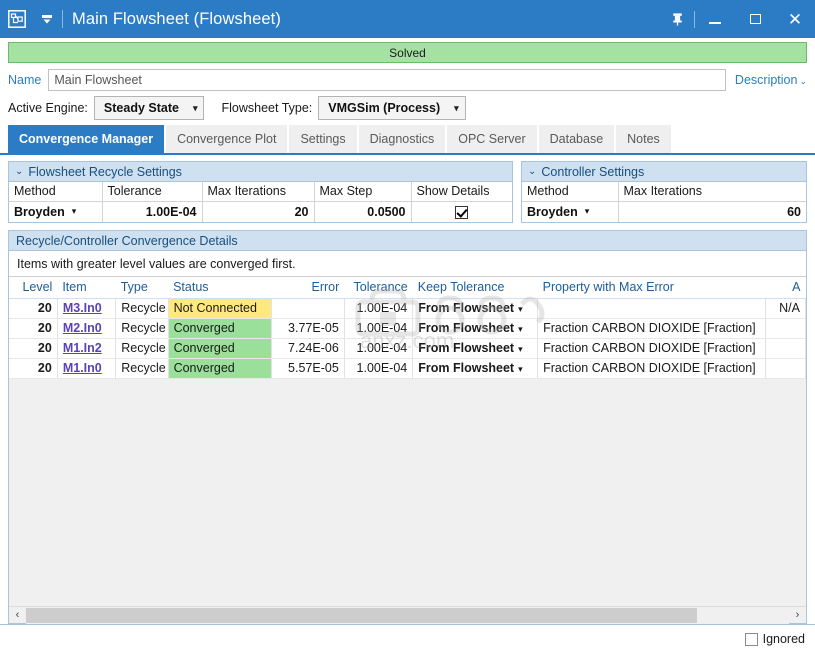  I want to click on recycle-settings-title: Flowsheet Recycle Settings, so click(105, 171).